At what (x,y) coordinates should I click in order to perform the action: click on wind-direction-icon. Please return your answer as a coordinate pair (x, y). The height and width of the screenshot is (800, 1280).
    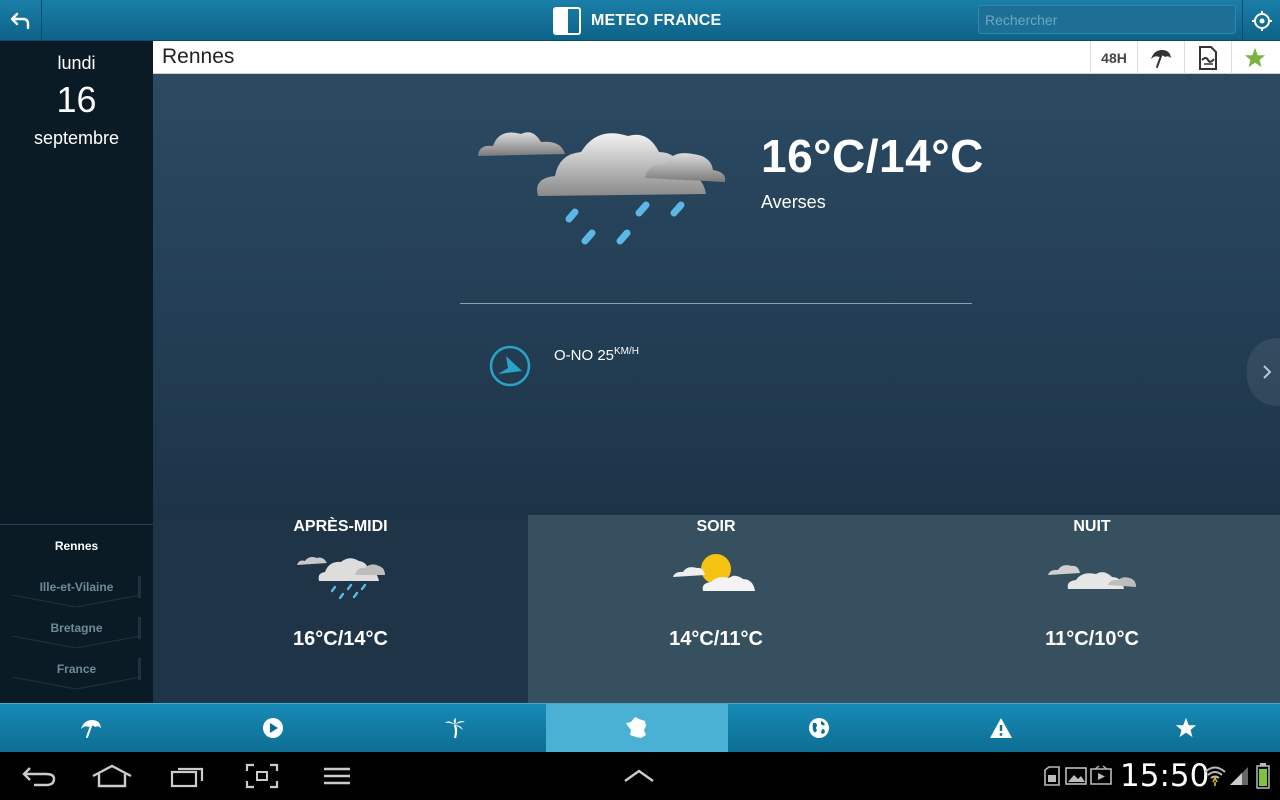
    Looking at the image, I should click on (510, 366).